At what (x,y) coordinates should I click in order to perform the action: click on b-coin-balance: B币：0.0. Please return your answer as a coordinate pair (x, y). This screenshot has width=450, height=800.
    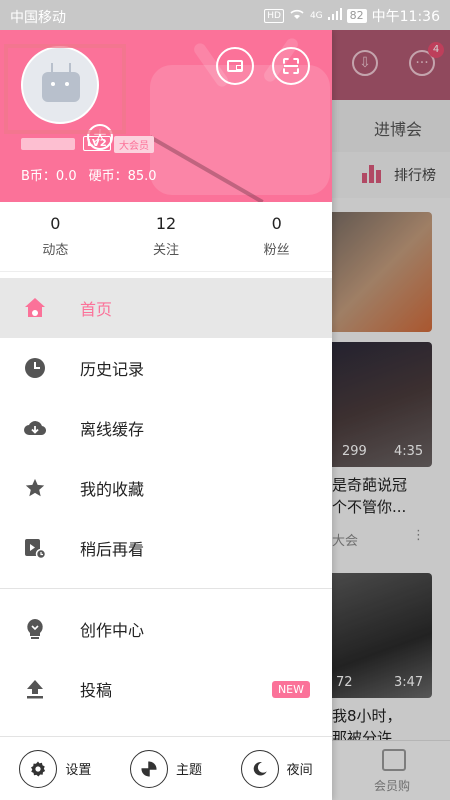
    Looking at the image, I should click on (49, 174).